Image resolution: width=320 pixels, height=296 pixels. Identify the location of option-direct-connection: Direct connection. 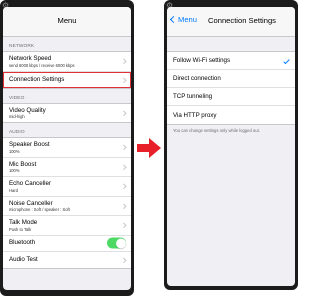
(231, 79).